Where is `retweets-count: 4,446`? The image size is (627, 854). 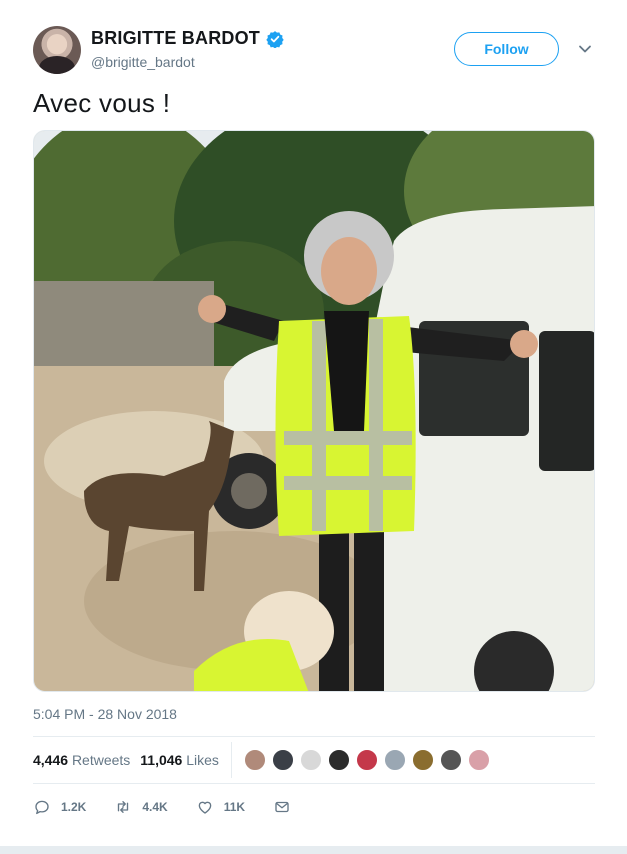
retweets-count: 4,446 is located at coordinates (51, 760).